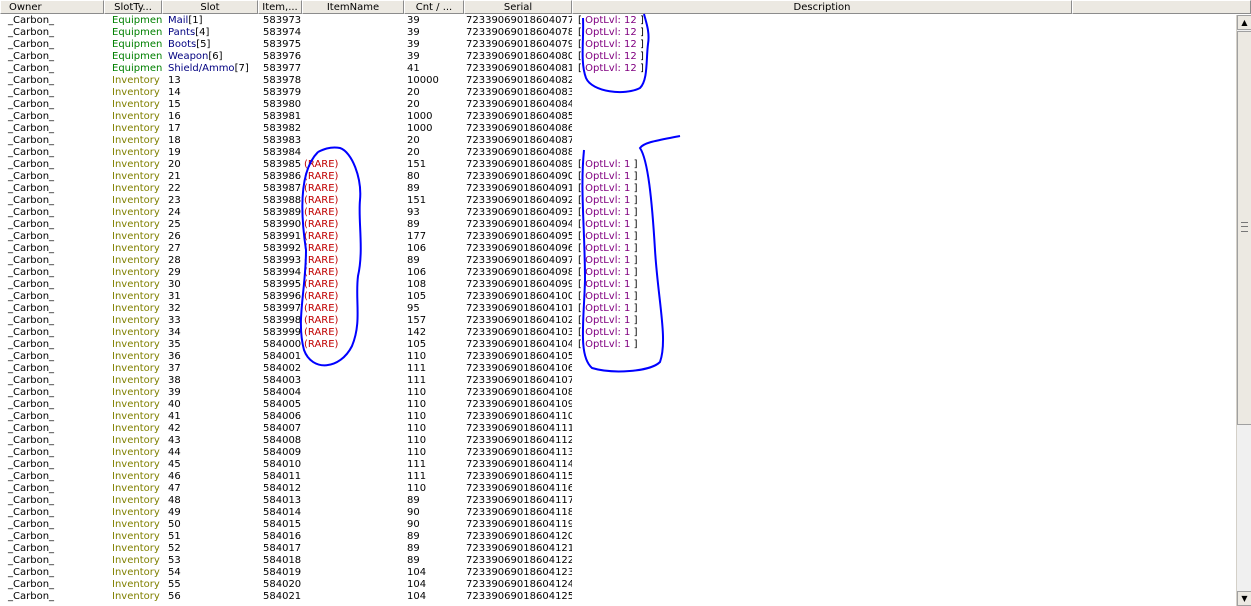 This screenshot has width=1251, height=606. I want to click on count-cell: 10000, so click(434, 81).